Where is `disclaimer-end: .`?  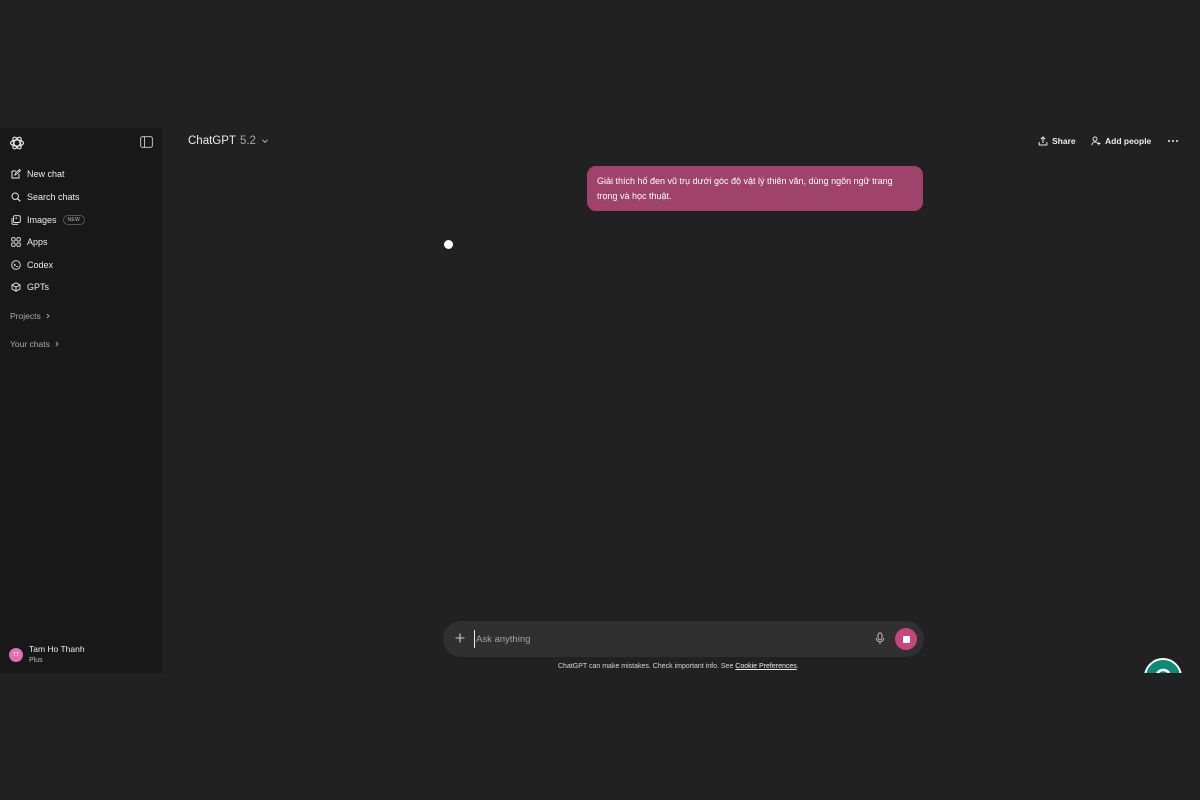
disclaimer-end: . is located at coordinates (797, 666).